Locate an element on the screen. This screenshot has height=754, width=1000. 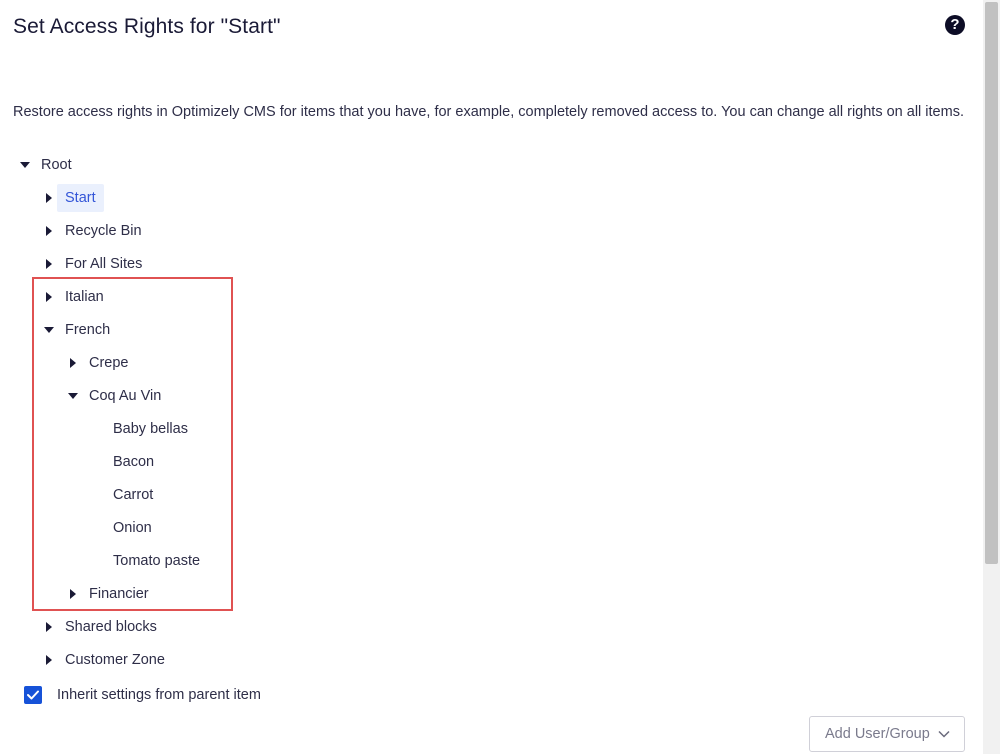
tree-node-bacon: Bacon is located at coordinates (137, 462).